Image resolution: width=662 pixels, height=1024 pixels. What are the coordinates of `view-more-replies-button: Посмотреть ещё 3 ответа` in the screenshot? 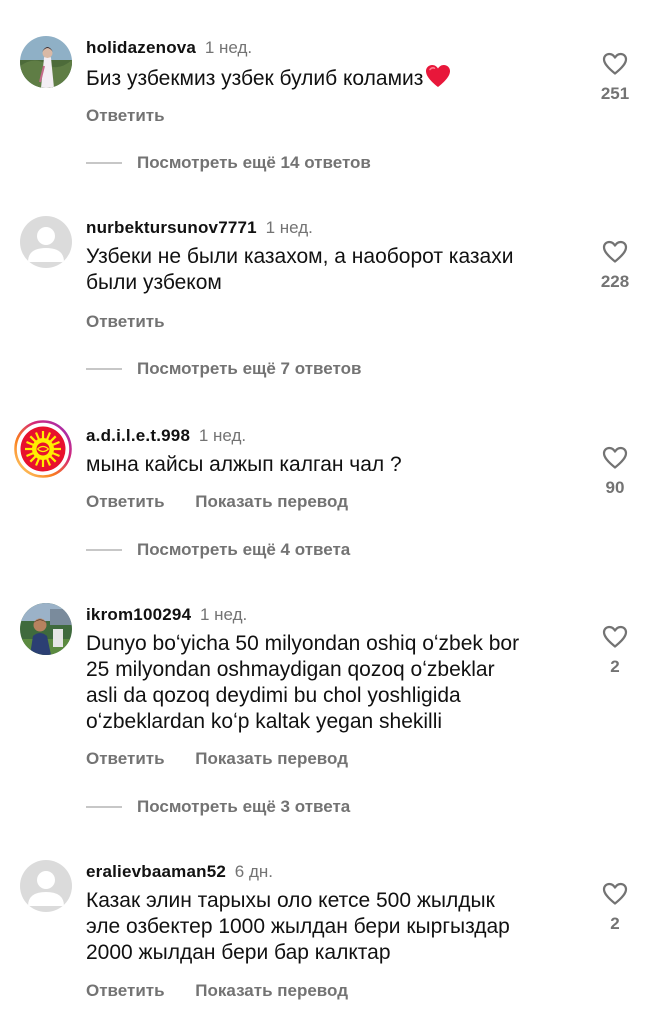 It's located at (218, 807).